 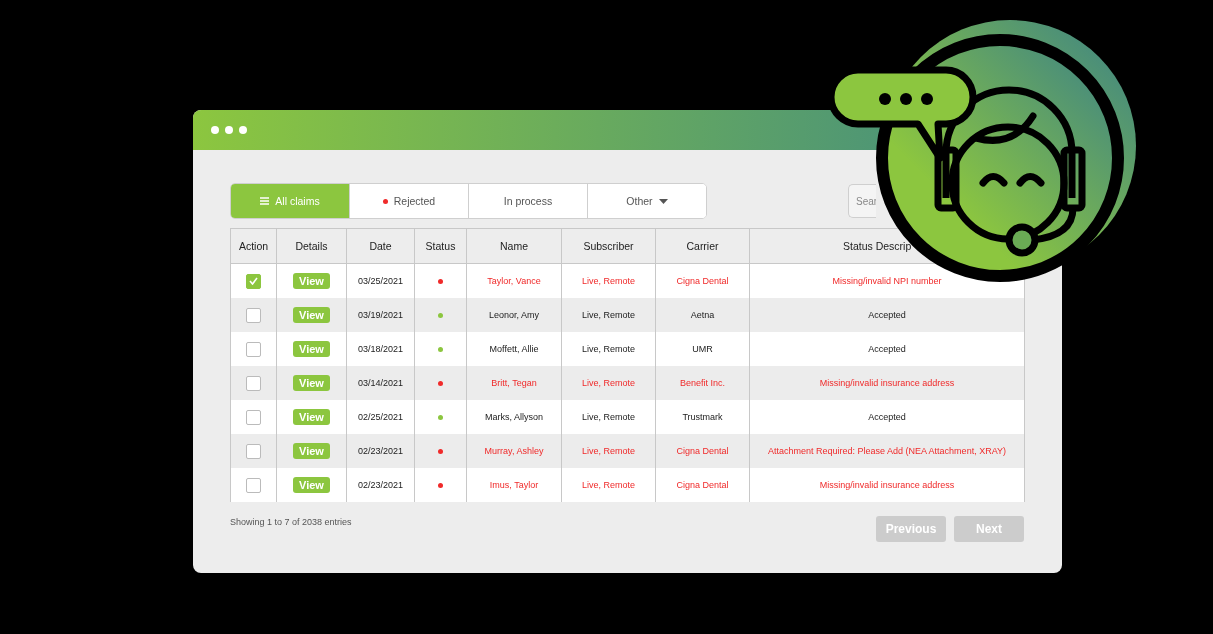 I want to click on status-dot-icon, so click(x=385, y=201).